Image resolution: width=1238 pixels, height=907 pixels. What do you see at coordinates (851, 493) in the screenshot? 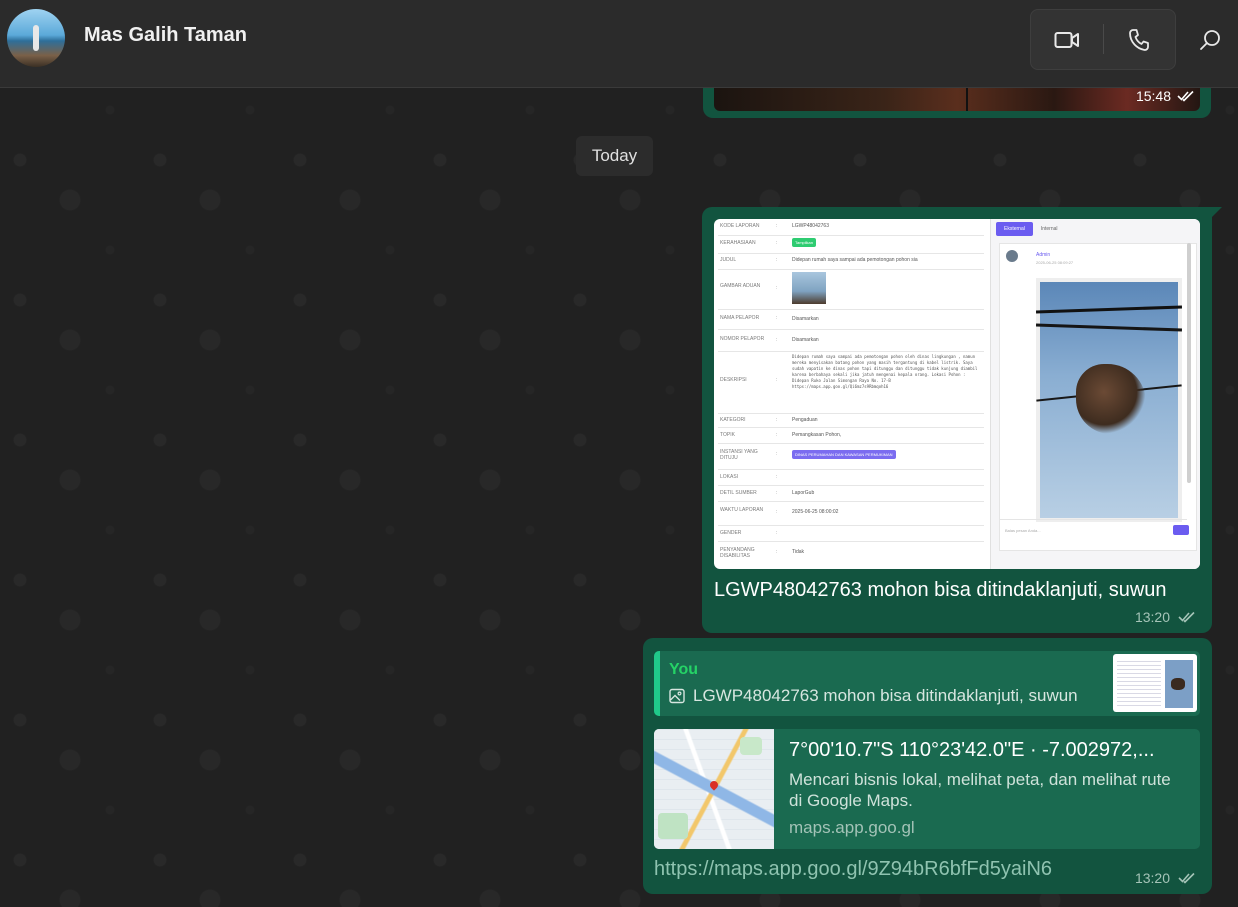
I see `form-row: DETIL SUMBER: LaporGub` at bounding box center [851, 493].